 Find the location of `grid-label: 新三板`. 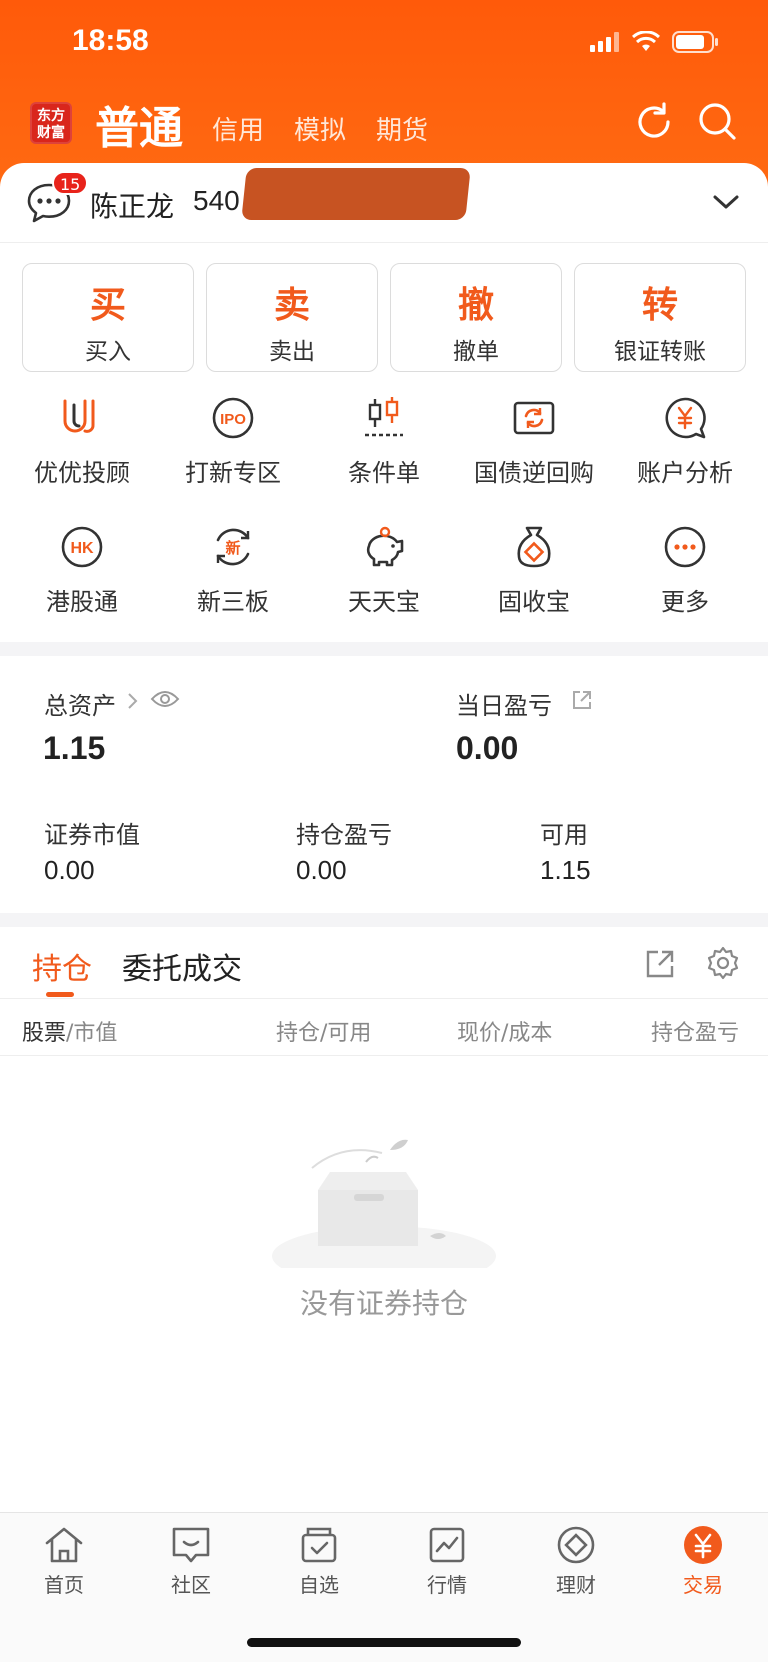

grid-label: 新三板 is located at coordinates (233, 602).